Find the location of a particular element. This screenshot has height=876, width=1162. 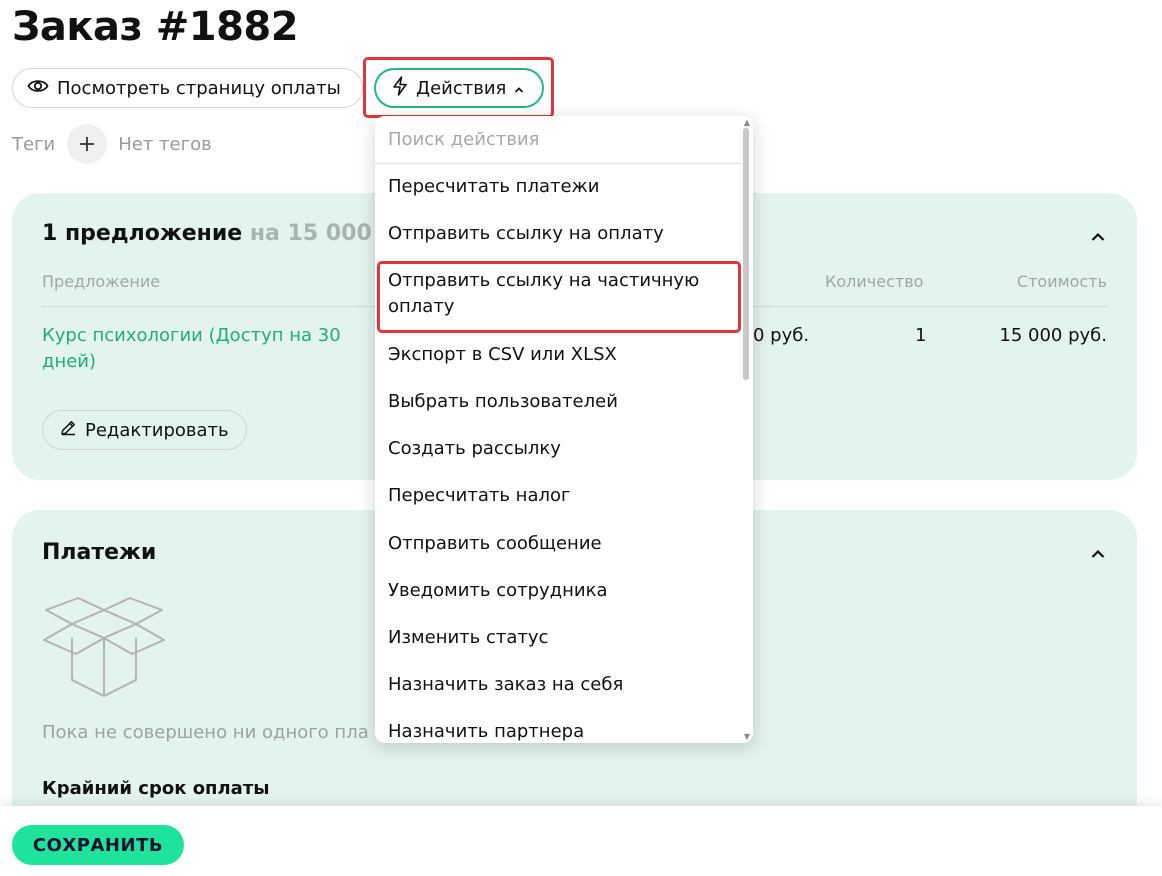

collapse-payments-icon is located at coordinates (1098, 551).